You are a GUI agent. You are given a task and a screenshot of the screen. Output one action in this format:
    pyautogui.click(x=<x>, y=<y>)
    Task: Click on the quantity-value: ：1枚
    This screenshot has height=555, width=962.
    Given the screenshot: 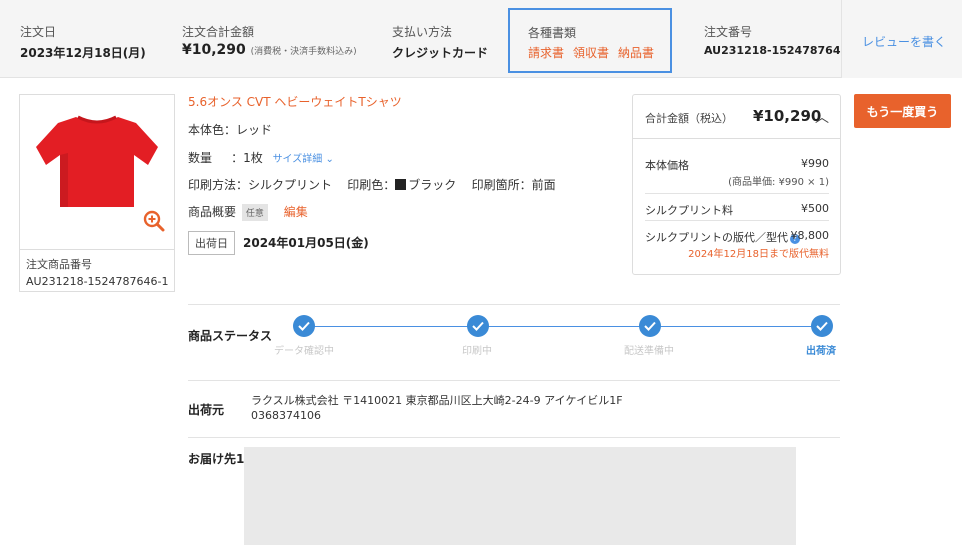 What is the action you would take?
    pyautogui.click(x=247, y=158)
    